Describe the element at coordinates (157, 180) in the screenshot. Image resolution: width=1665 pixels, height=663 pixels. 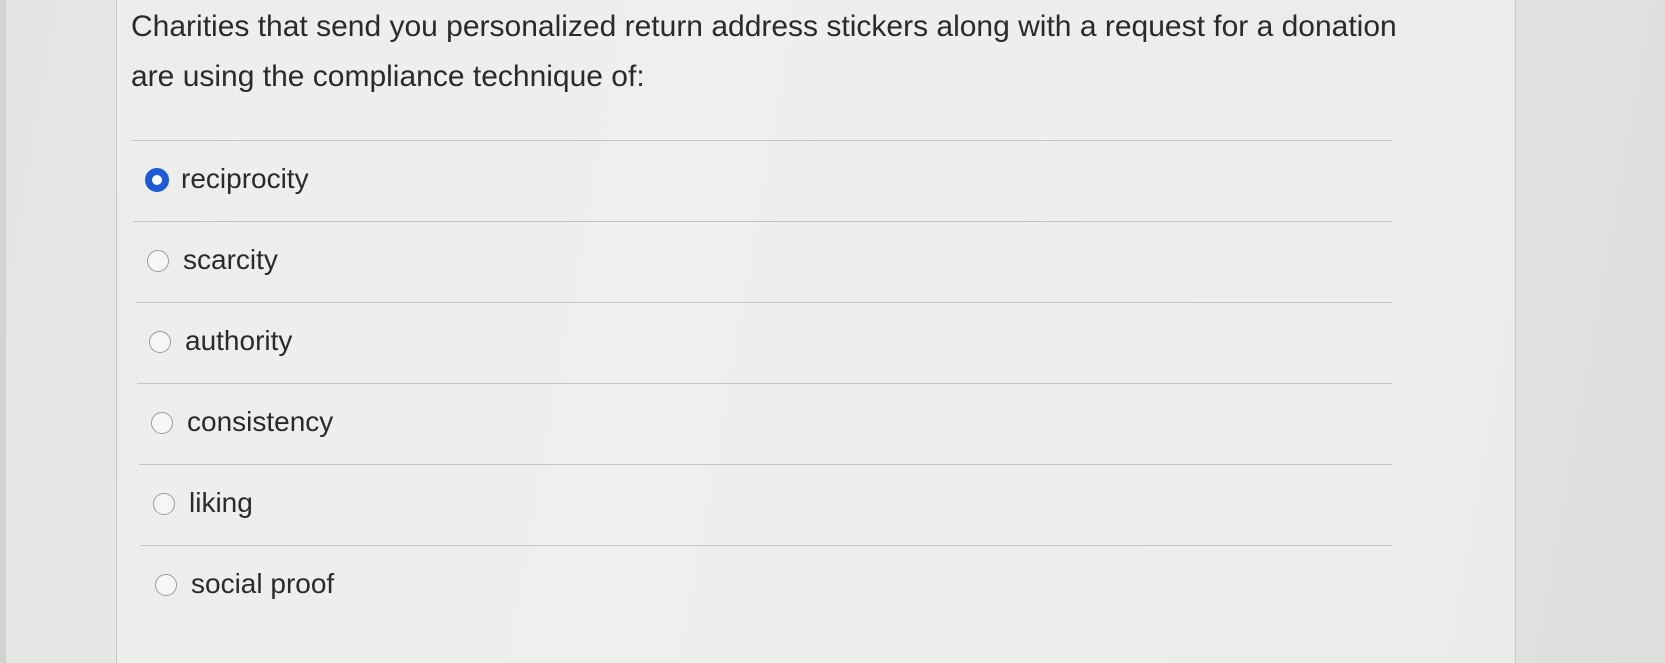
I see `radio-selected-icon` at that location.